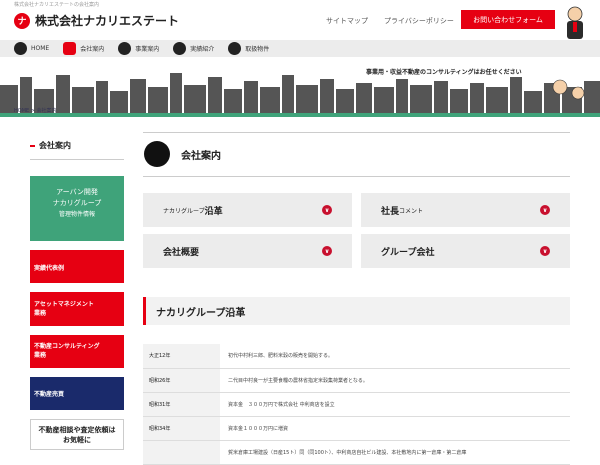 The width and height of the screenshot is (600, 465). I want to click on event-cell: 資本金 ３００万円で株式会社 中利商店を設立, so click(395, 404).